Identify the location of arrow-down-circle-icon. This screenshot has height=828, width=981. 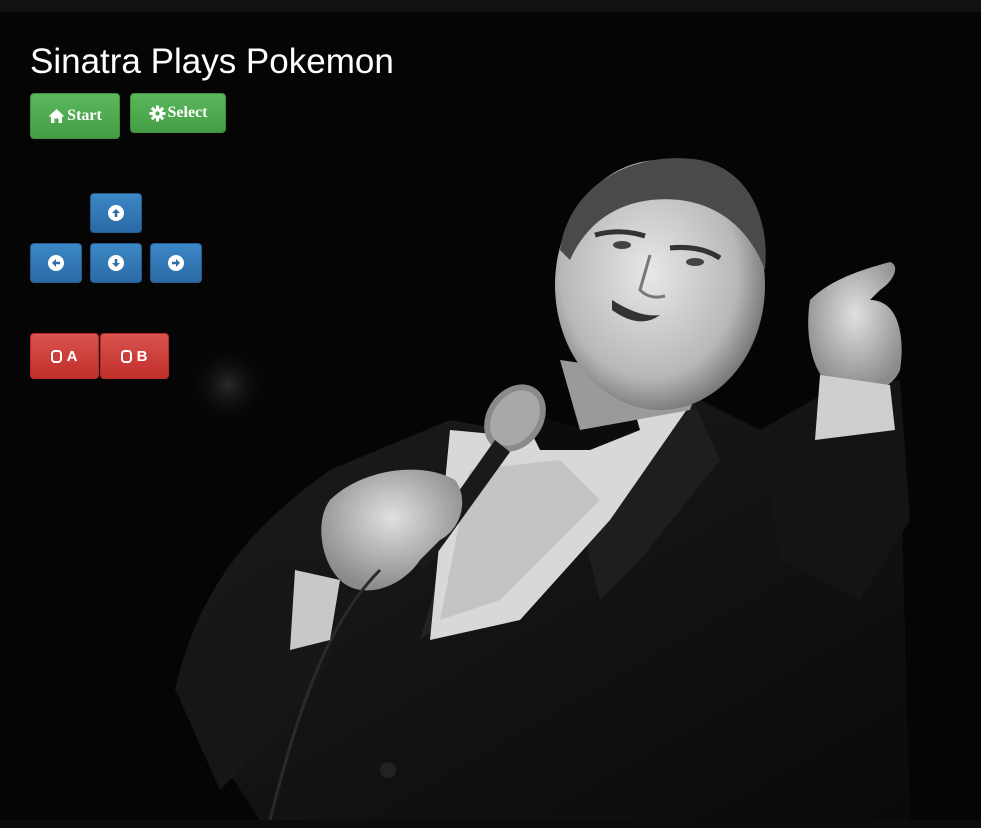
(116, 263).